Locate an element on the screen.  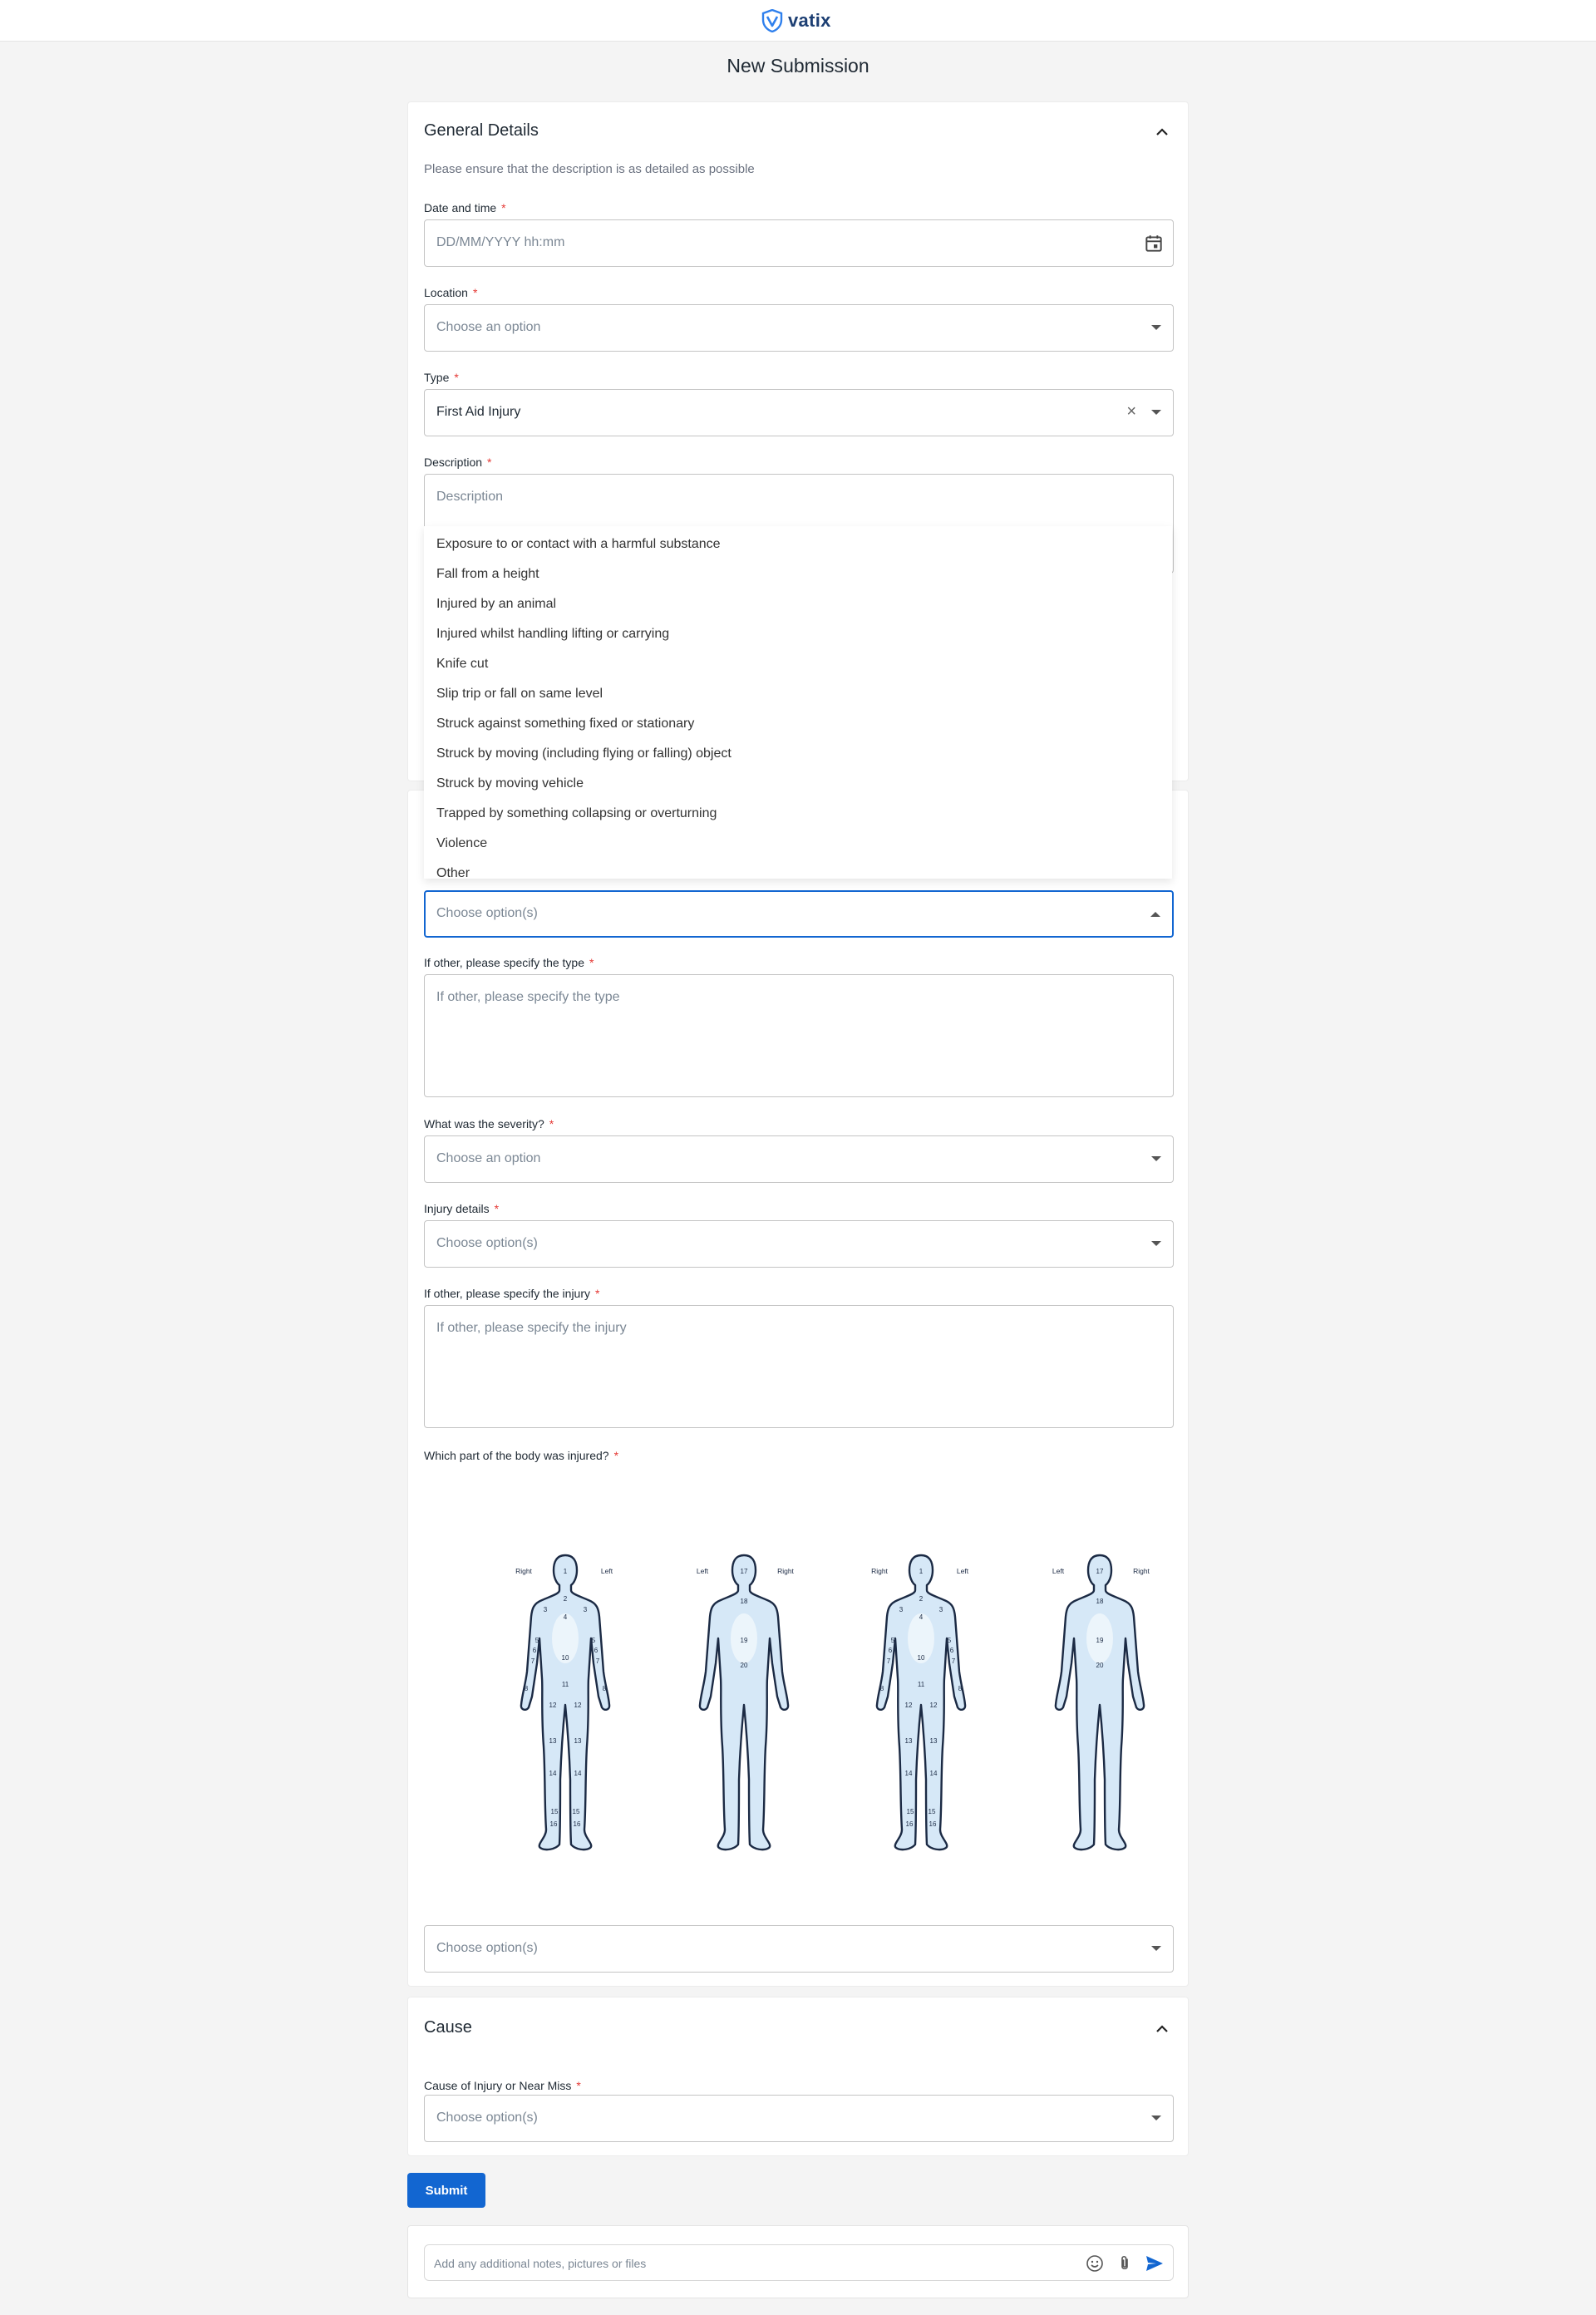
body-region-number: 4 is located at coordinates (566, 1617).